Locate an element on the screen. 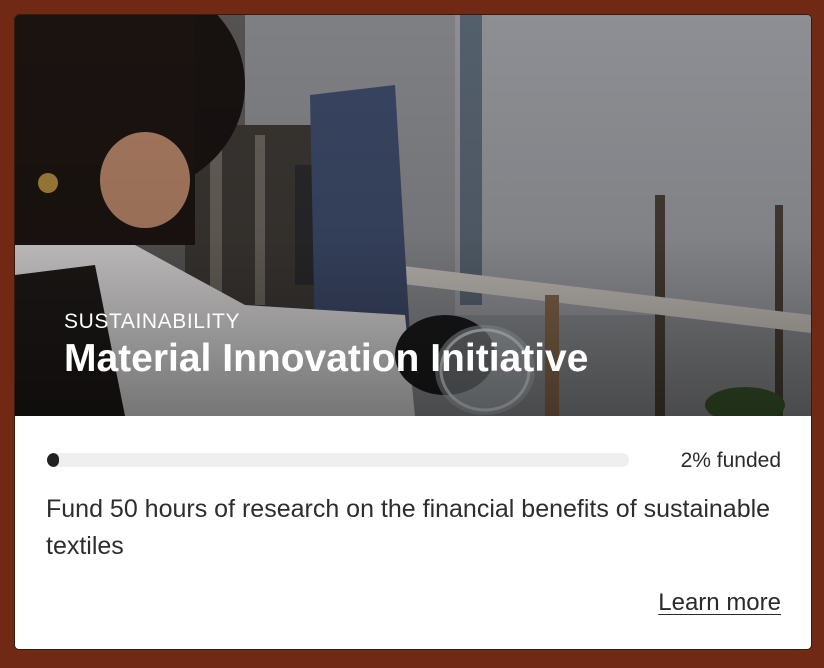  initiative-title: Material Innovation Initiative is located at coordinates (326, 358).